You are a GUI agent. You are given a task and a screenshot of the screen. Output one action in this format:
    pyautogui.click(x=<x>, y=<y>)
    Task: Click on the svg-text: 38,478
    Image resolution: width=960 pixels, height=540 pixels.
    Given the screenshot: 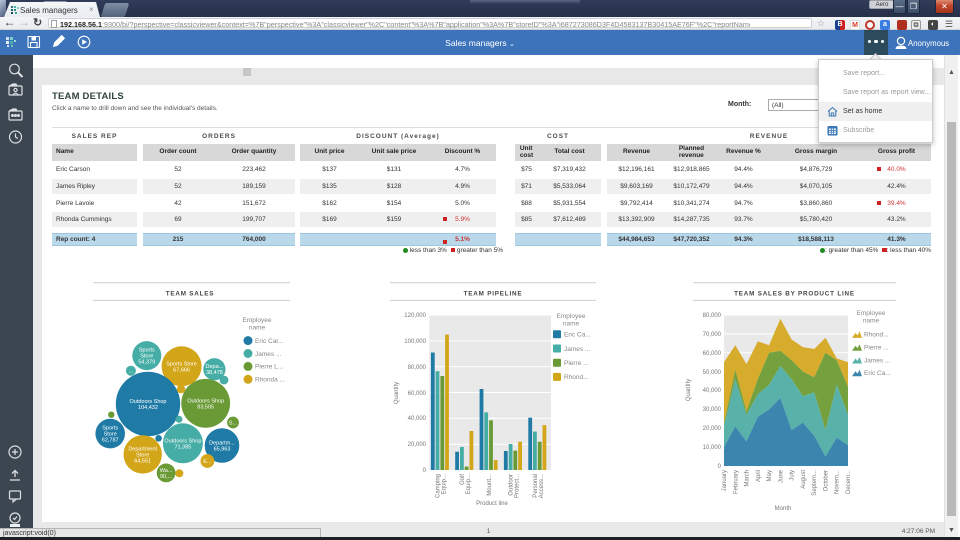 What is the action you would take?
    pyautogui.click(x=214, y=373)
    